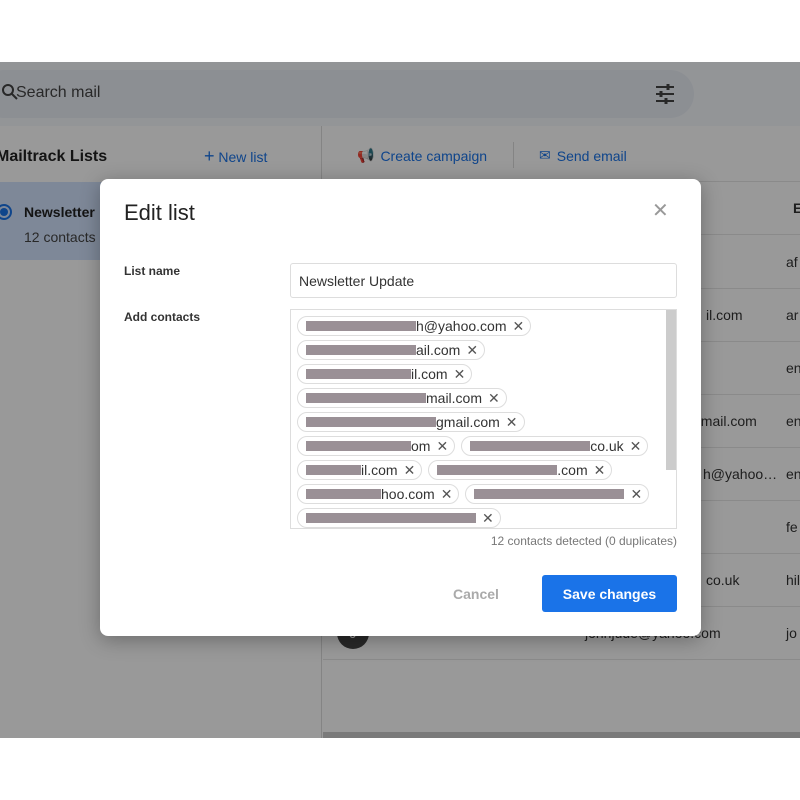 This screenshot has height=800, width=800. I want to click on contact-chip: om ✕, so click(376, 446).